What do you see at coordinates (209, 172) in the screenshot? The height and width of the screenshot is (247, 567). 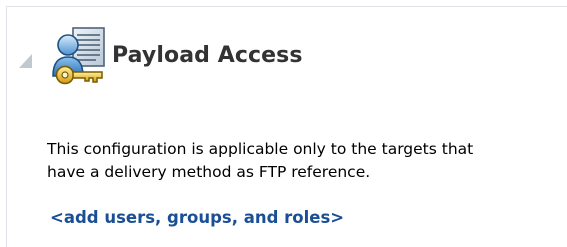 I see `description-line-2: have a delivery method as FTP reference.` at bounding box center [209, 172].